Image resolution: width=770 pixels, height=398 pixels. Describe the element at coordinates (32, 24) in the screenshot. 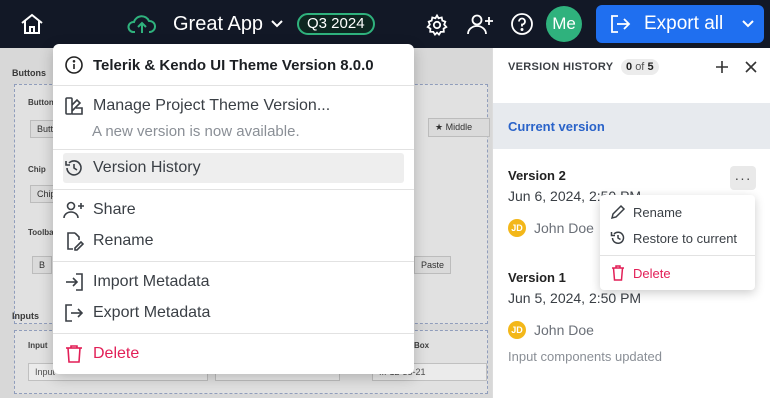

I see `home-icon` at that location.